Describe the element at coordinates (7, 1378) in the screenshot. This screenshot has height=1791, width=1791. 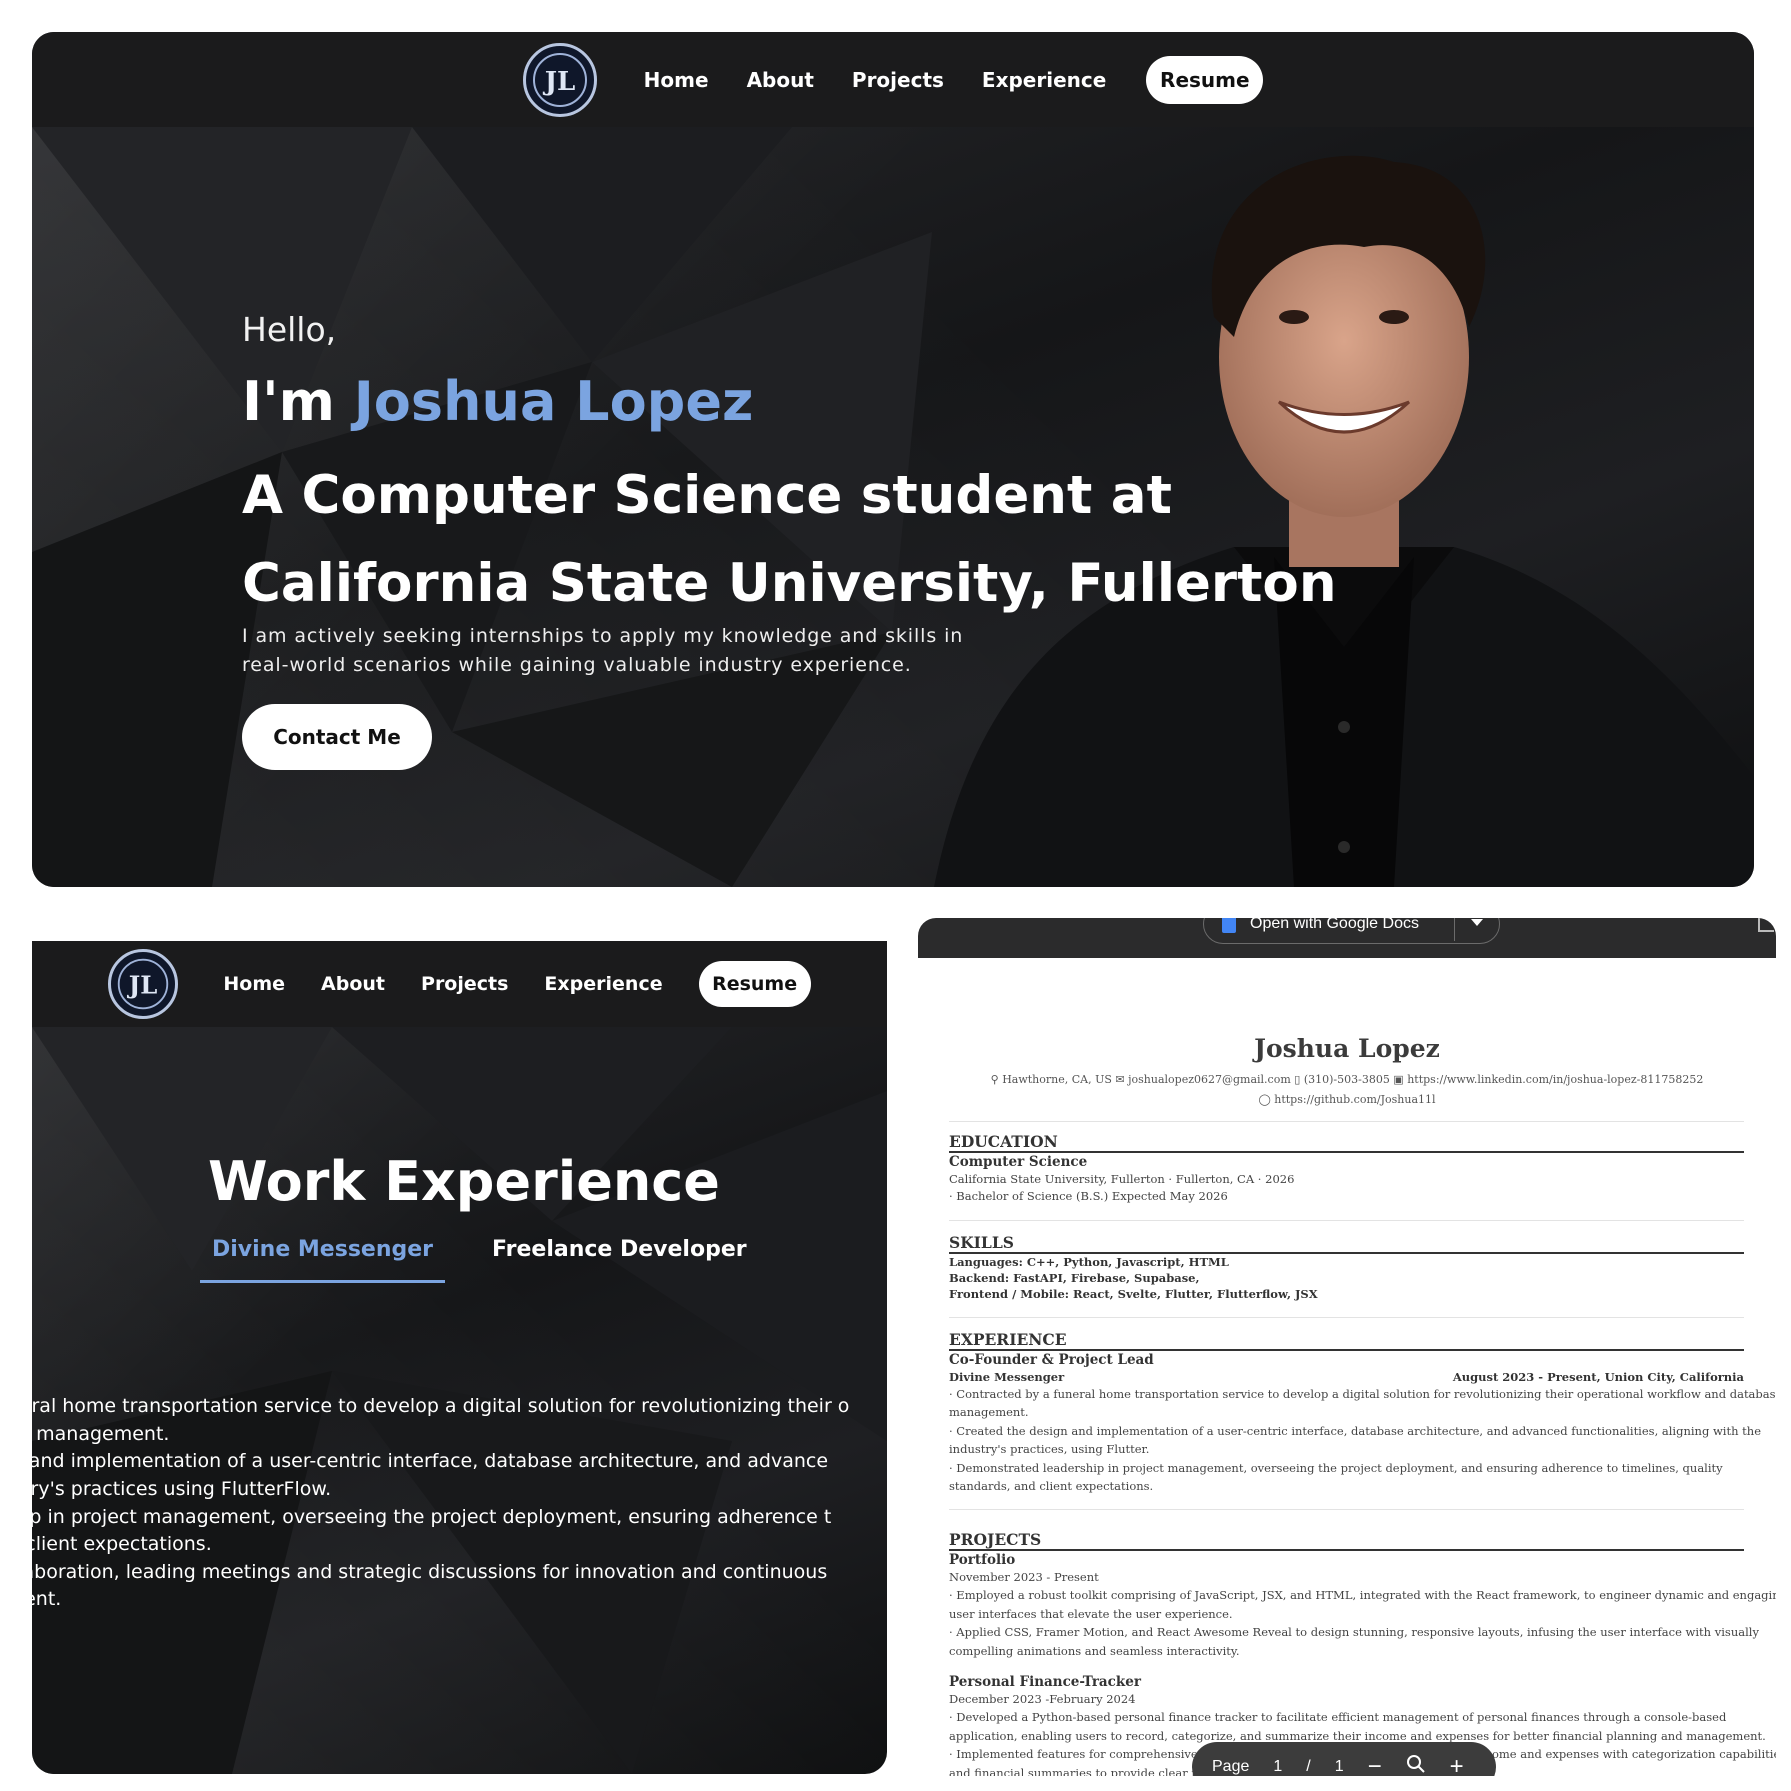
I see `experience-dates: Present` at that location.